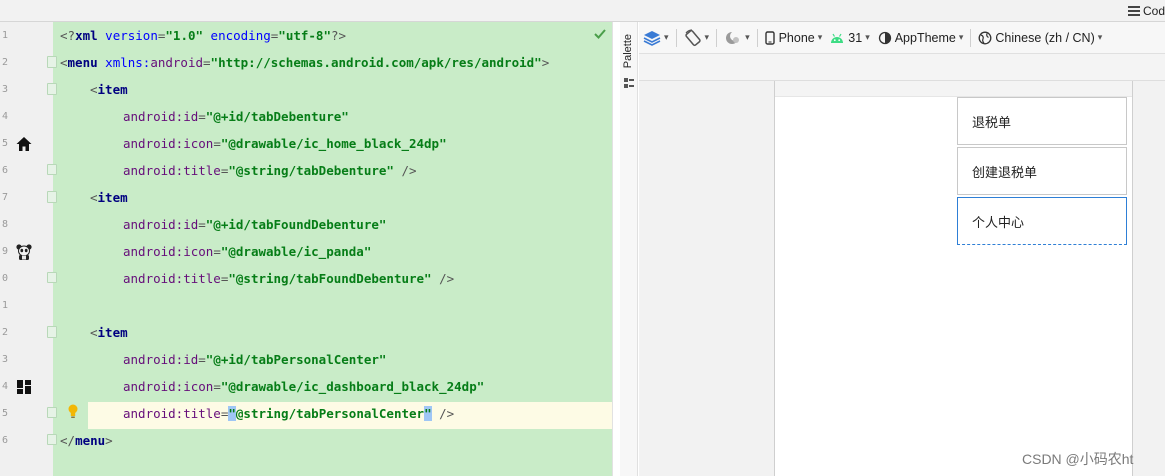 The width and height of the screenshot is (1165, 476). What do you see at coordinates (24, 252) in the screenshot?
I see `panda-icon` at bounding box center [24, 252].